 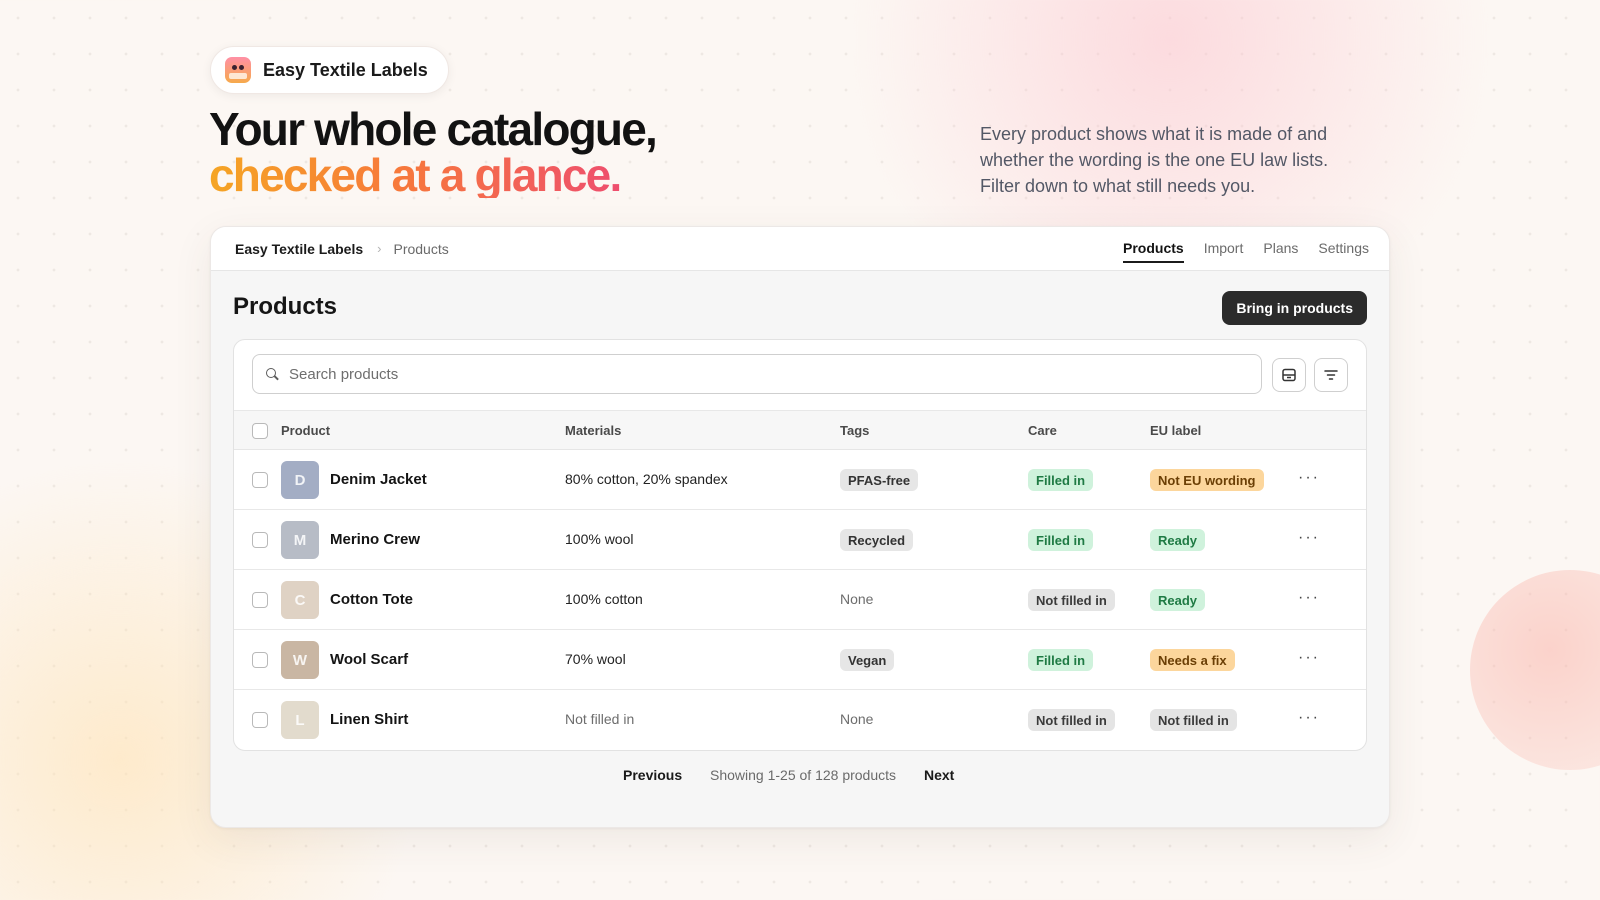 What do you see at coordinates (854, 430) in the screenshot?
I see `column-header-tags: Tags` at bounding box center [854, 430].